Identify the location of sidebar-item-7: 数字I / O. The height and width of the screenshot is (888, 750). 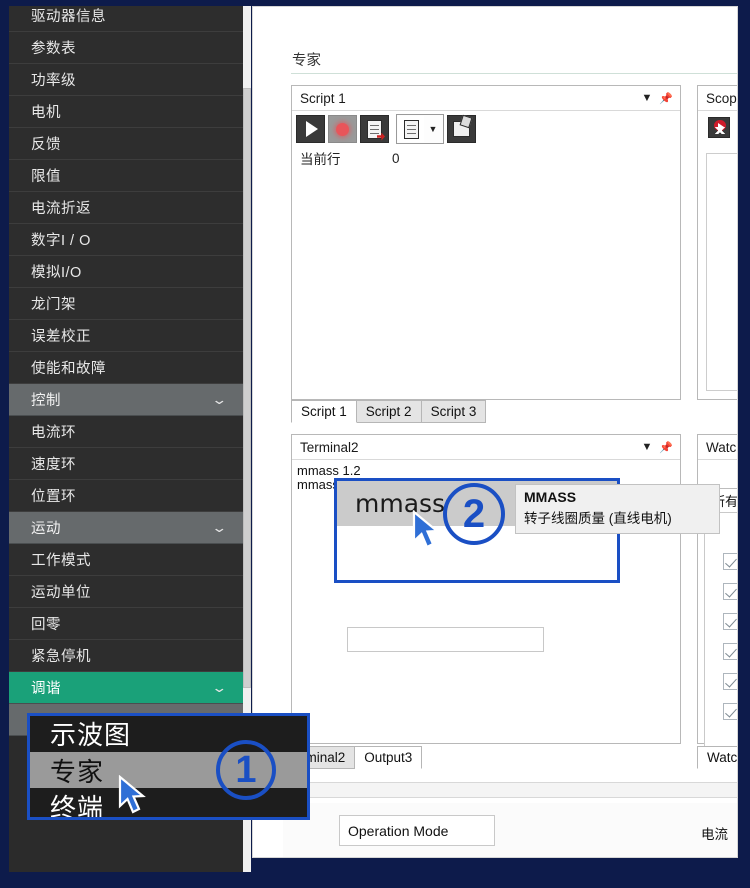
(126, 240).